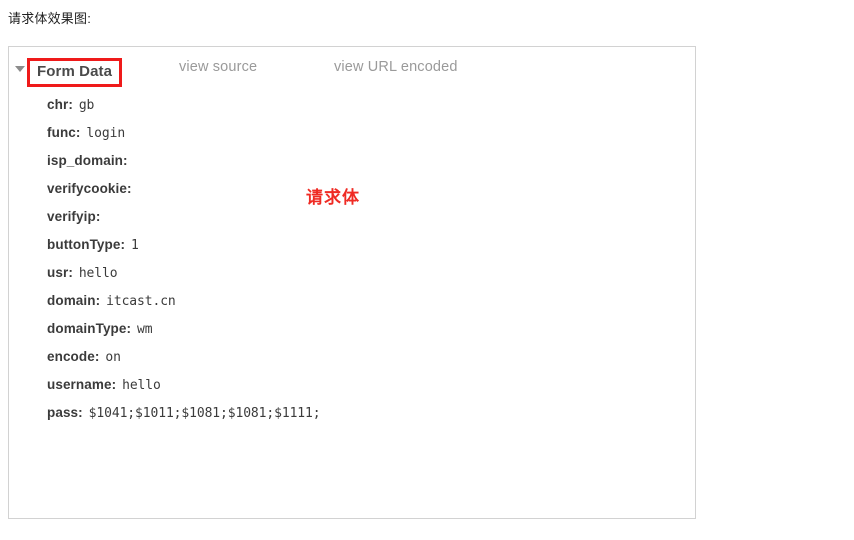 Image resolution: width=854 pixels, height=540 pixels. Describe the element at coordinates (352, 357) in the screenshot. I see `form-row-encode: encode: on` at that location.